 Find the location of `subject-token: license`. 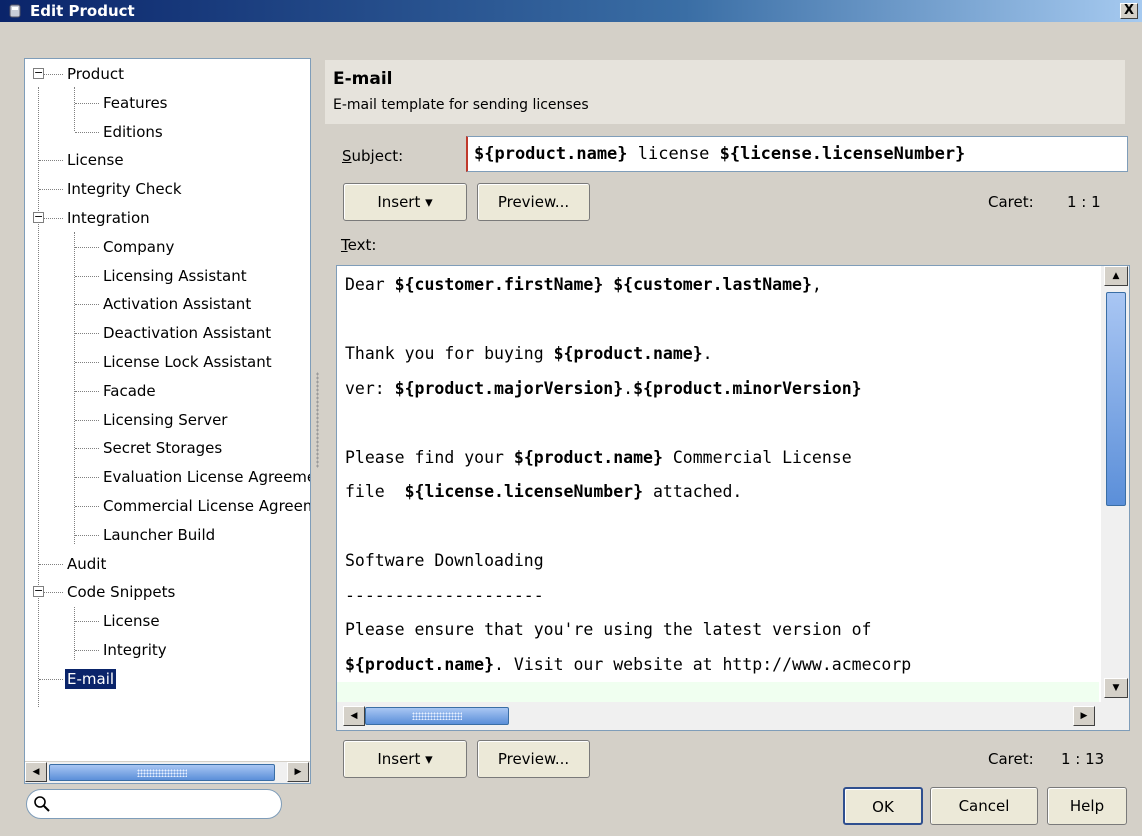

subject-token: license is located at coordinates (673, 154).